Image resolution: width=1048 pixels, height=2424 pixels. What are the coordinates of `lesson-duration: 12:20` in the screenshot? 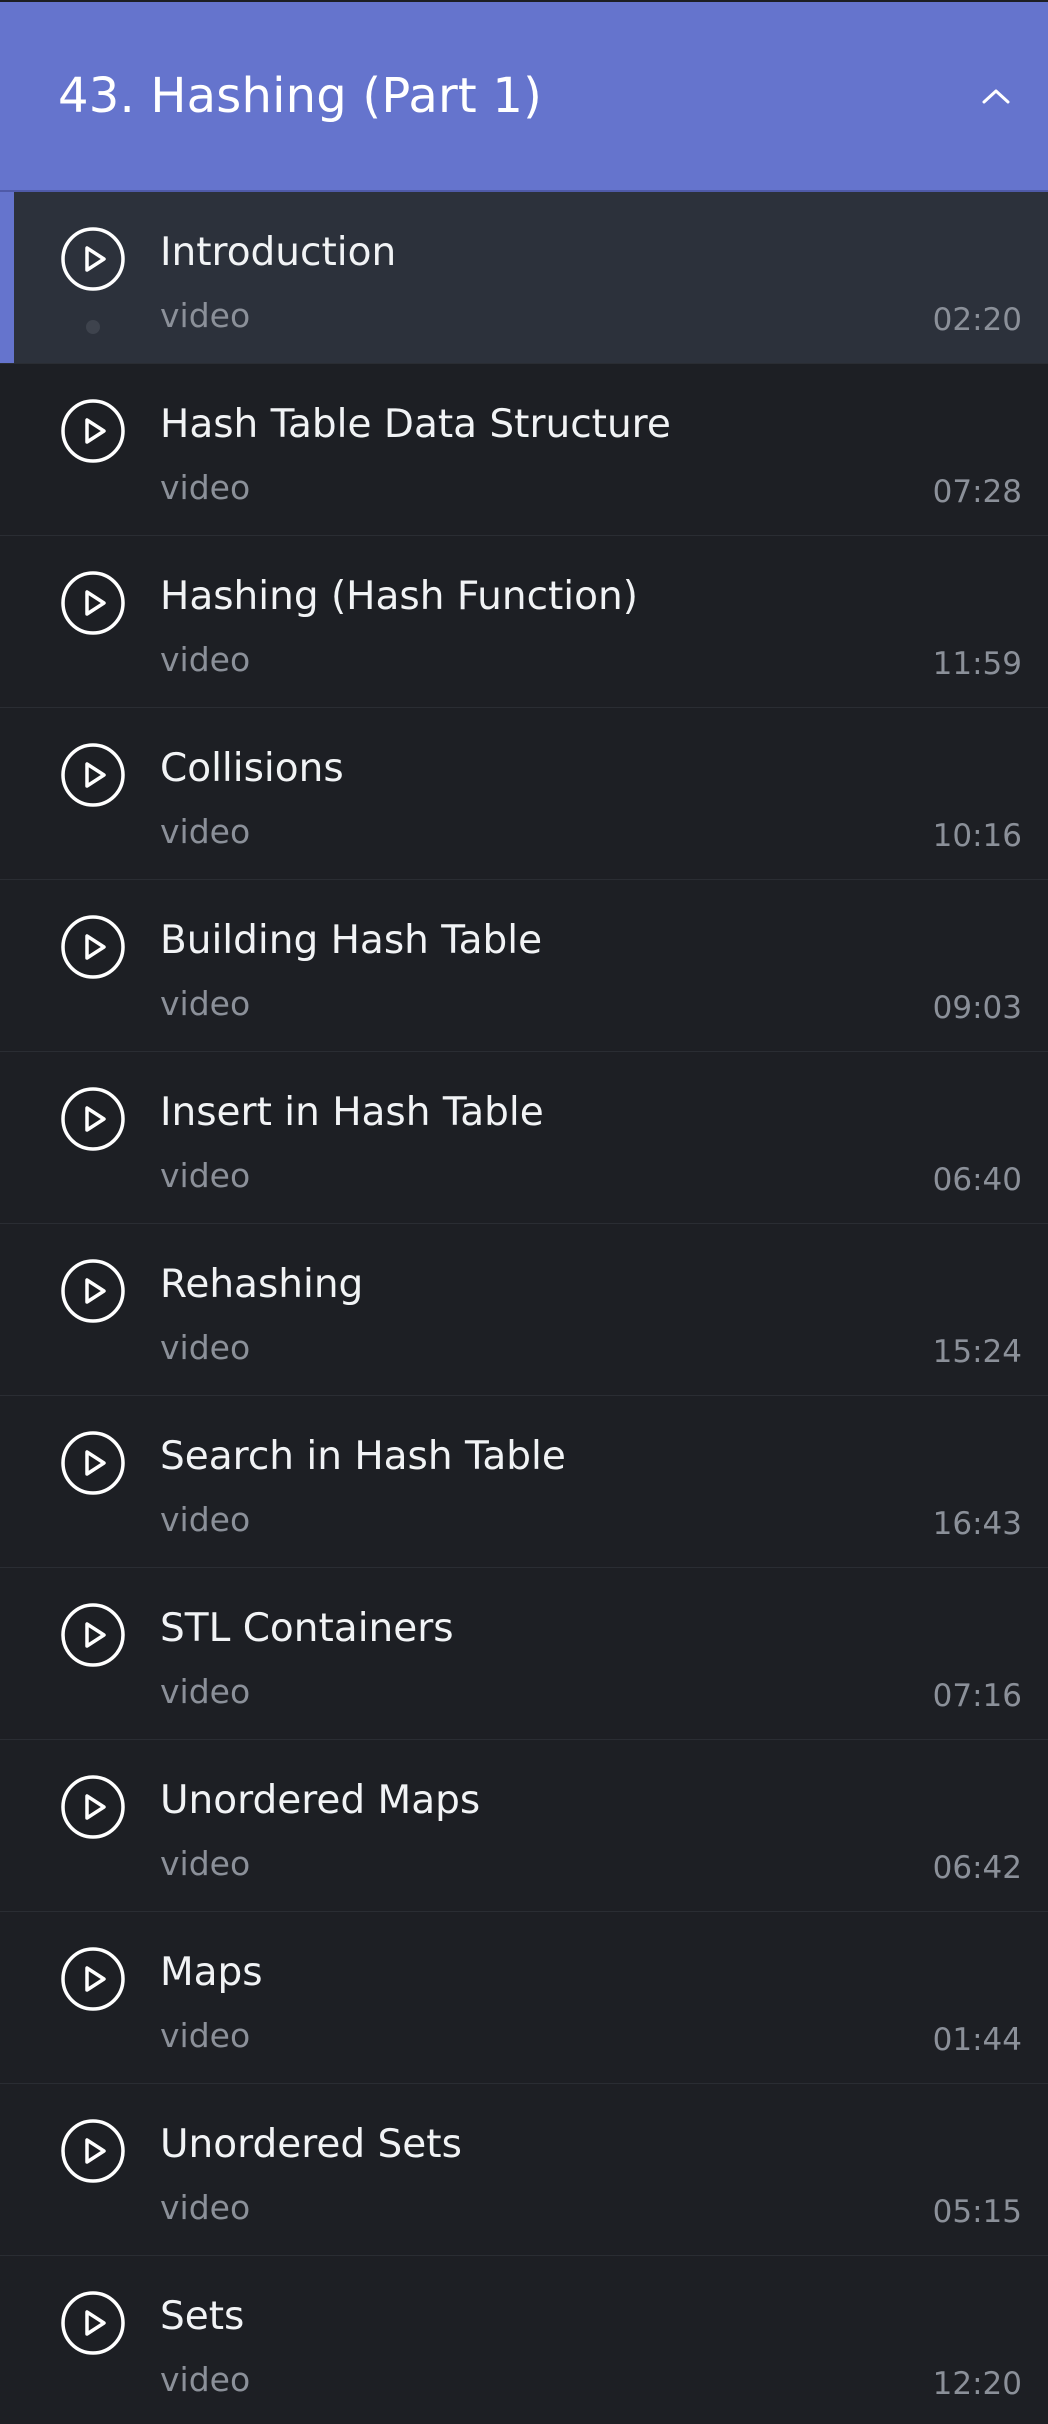 It's located at (977, 2384).